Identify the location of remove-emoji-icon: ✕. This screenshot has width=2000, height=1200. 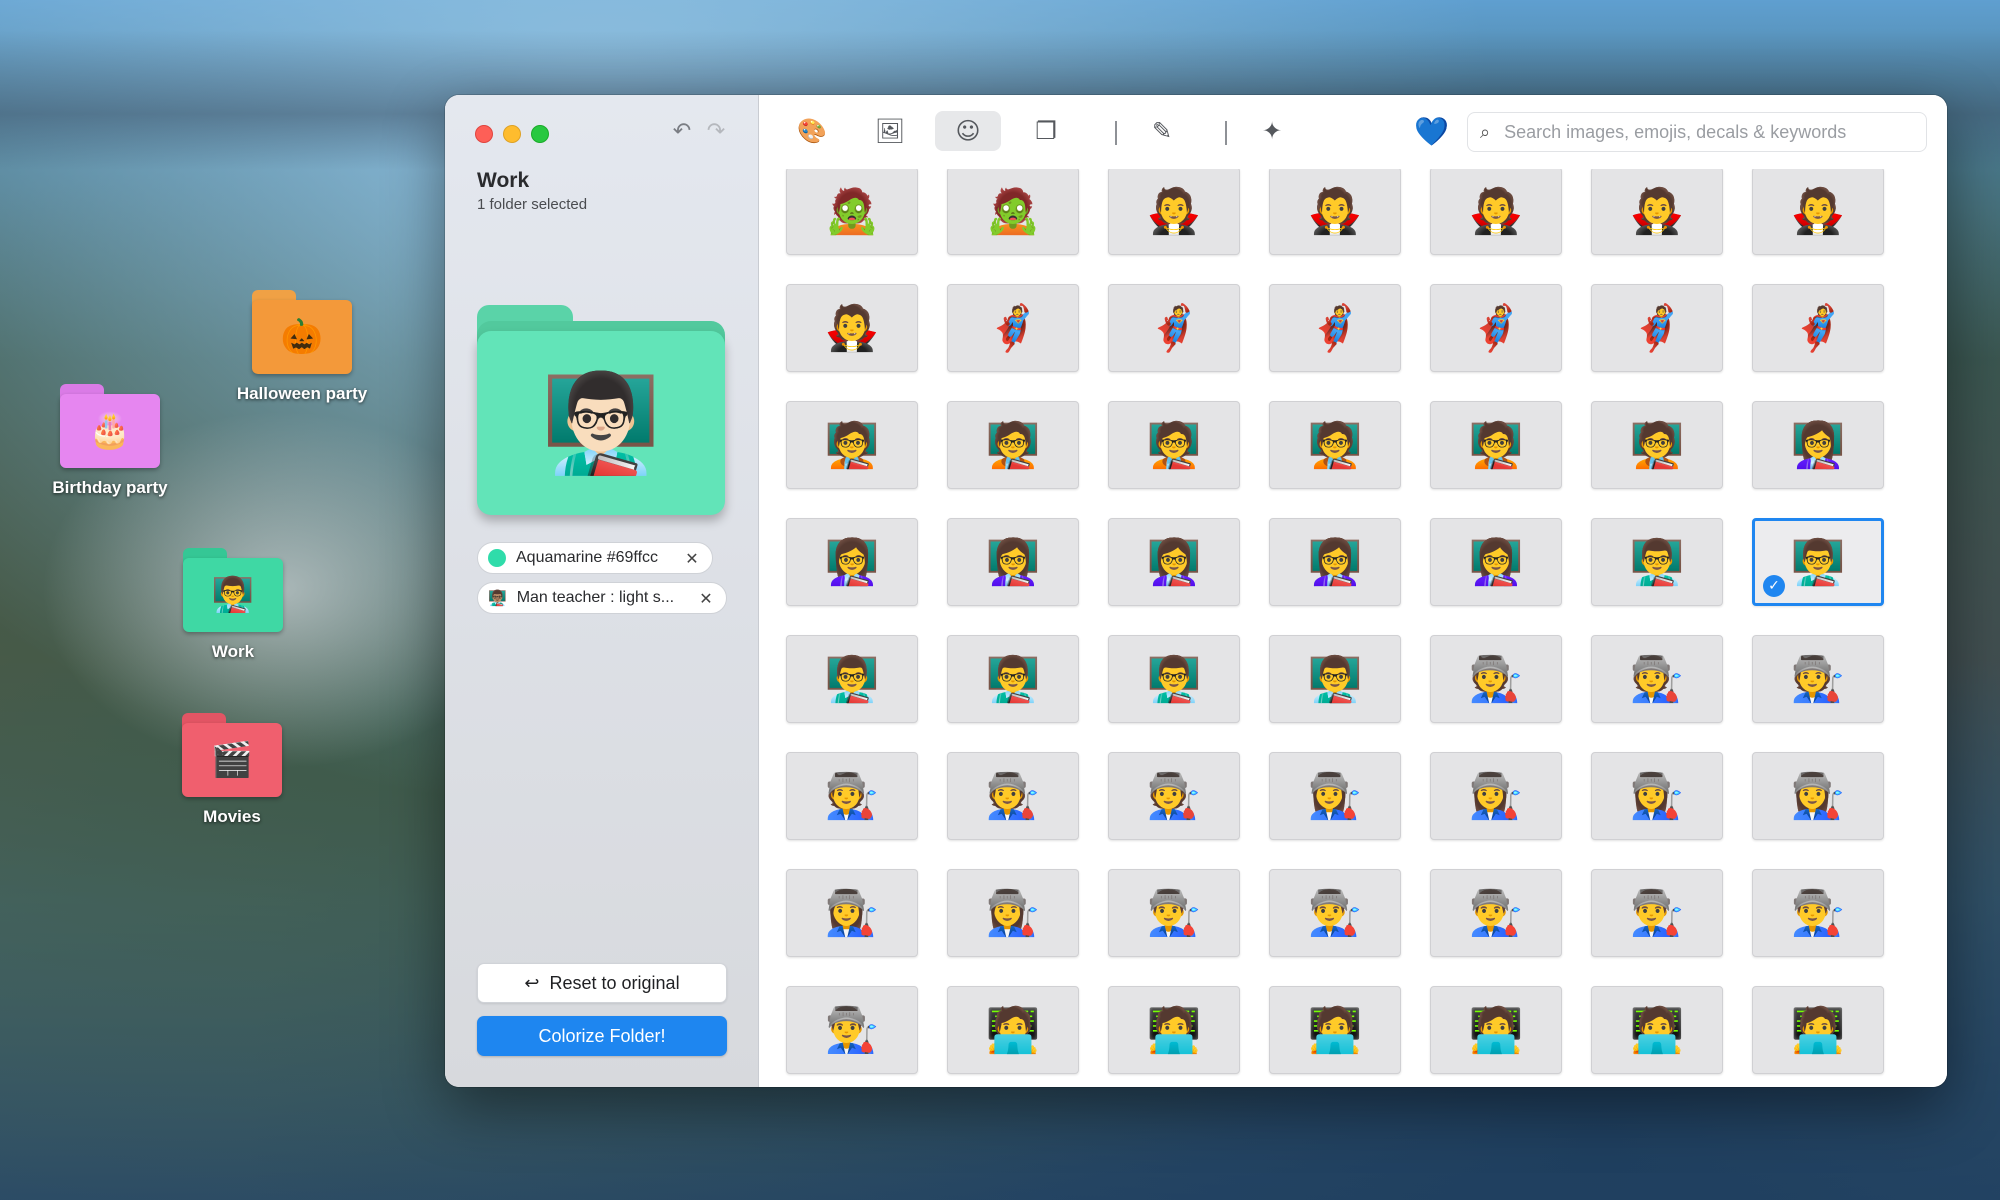
(706, 598).